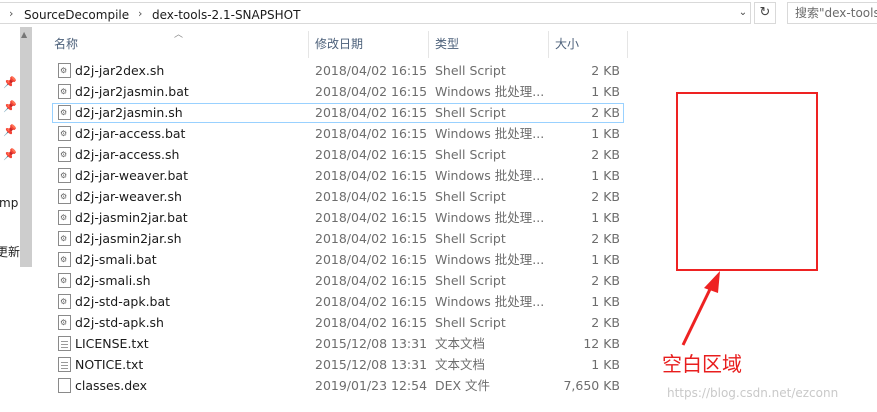 This screenshot has height=412, width=877. I want to click on watermark: https://blog.csdn.net/ezconn, so click(753, 393).